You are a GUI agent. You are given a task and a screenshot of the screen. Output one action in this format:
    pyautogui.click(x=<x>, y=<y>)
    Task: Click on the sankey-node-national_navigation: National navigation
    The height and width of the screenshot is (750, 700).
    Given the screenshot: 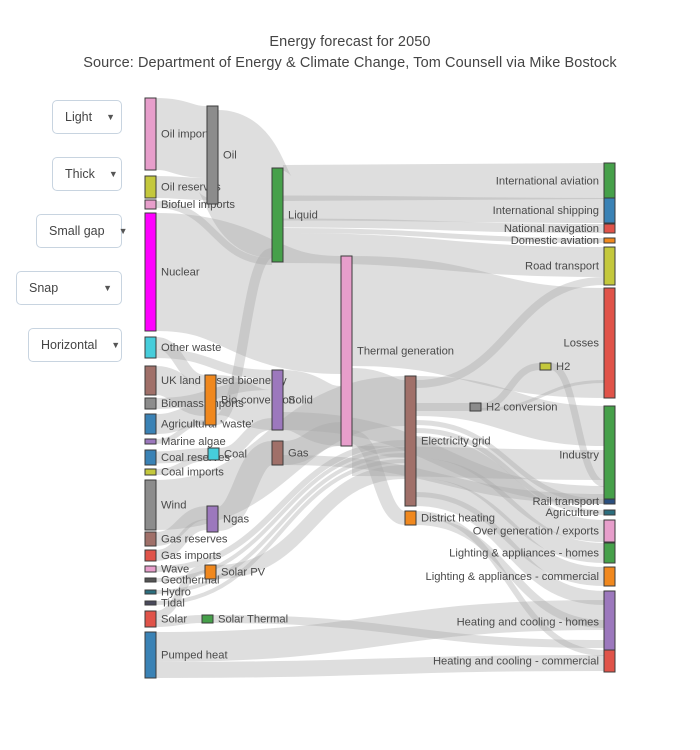 What is the action you would take?
    pyautogui.click(x=560, y=229)
    